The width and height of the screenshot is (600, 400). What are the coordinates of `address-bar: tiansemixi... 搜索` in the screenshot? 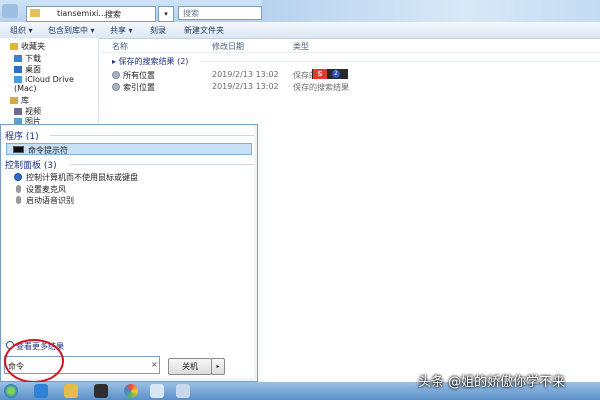 It's located at (91, 14).